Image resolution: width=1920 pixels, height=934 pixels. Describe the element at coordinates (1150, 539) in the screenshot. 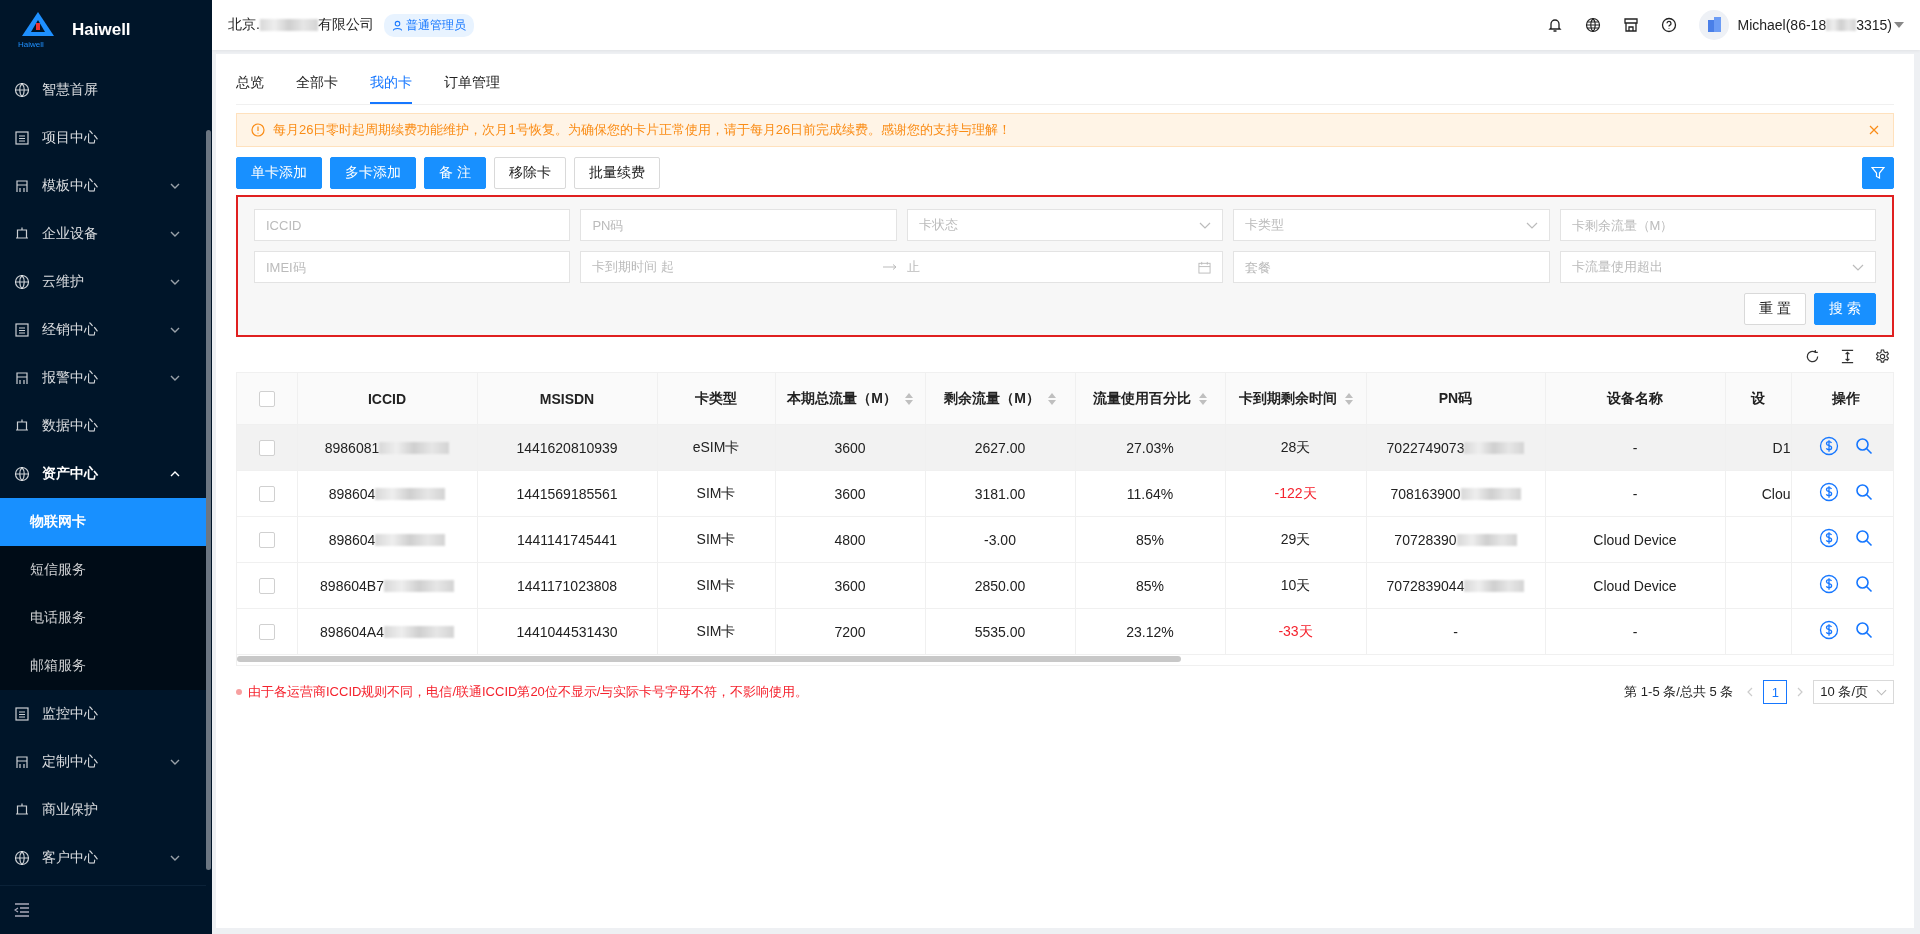

I see `table-cell: 85%` at that location.